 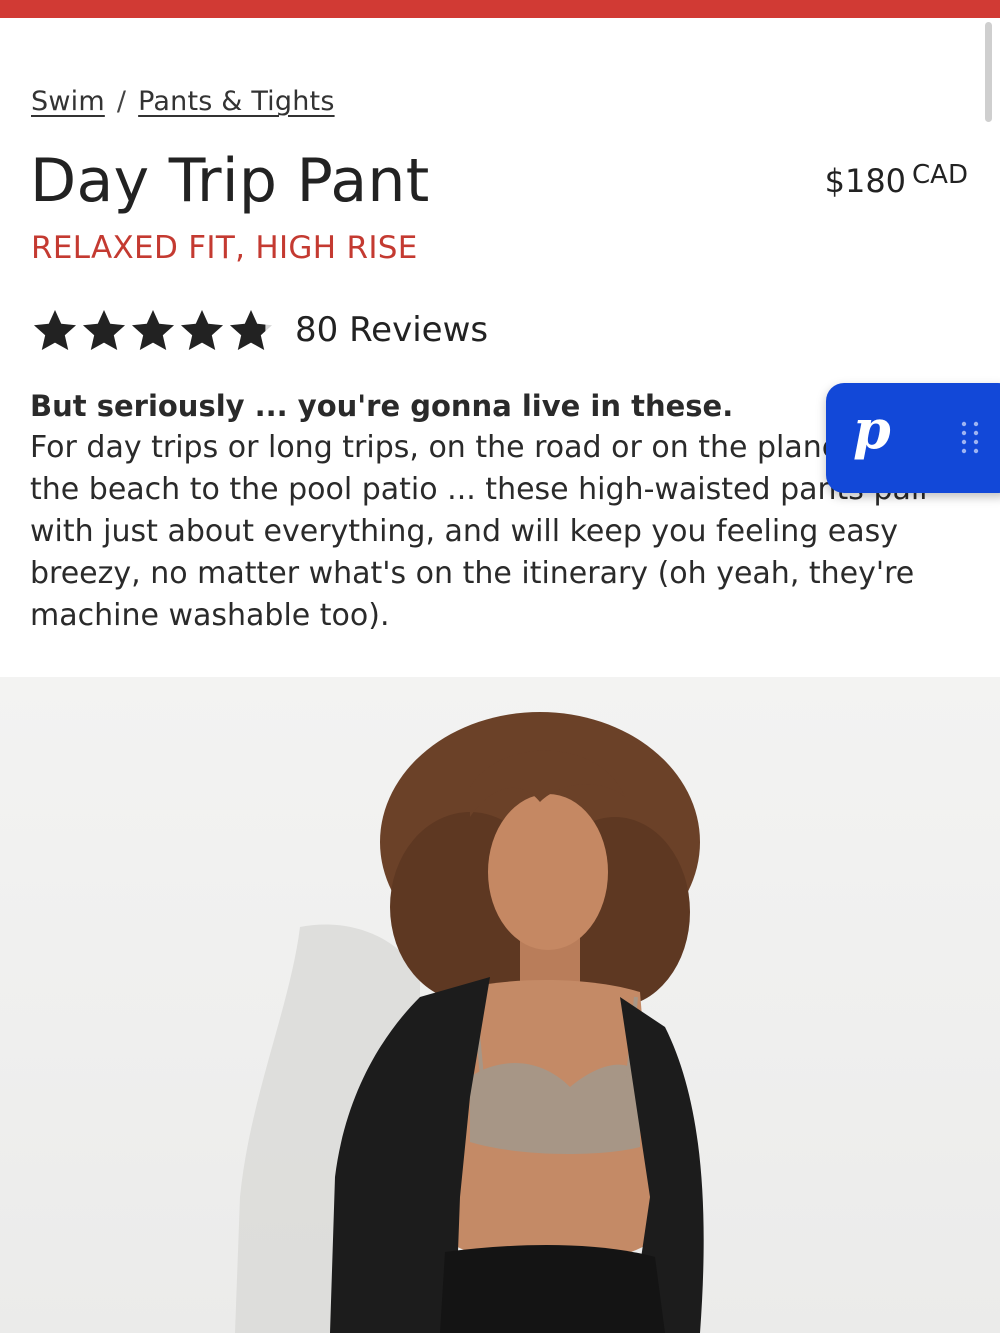 What do you see at coordinates (230, 181) in the screenshot?
I see `product-title: Day Trip Pant` at bounding box center [230, 181].